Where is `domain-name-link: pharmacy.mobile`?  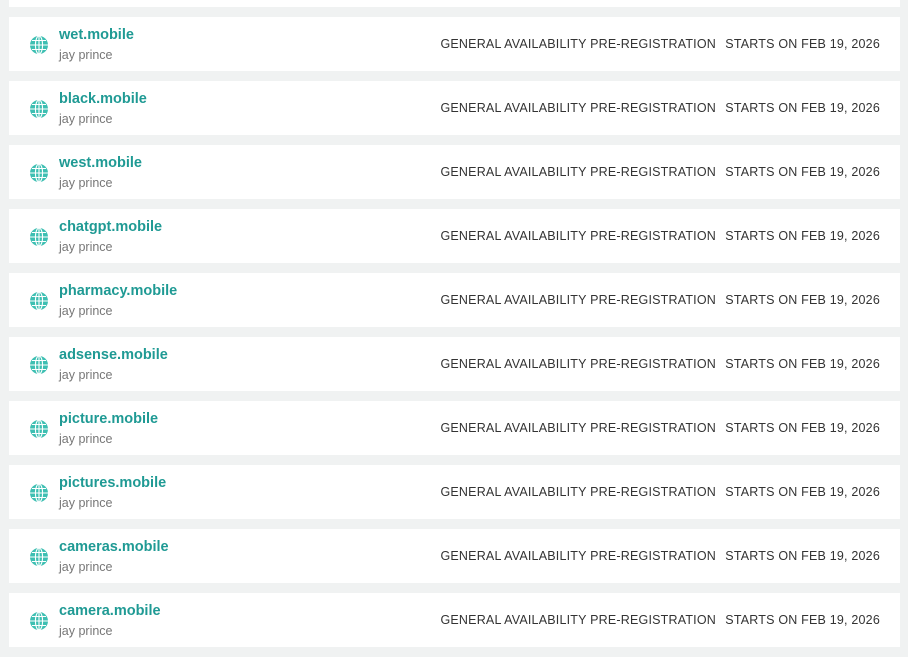 domain-name-link: pharmacy.mobile is located at coordinates (118, 291).